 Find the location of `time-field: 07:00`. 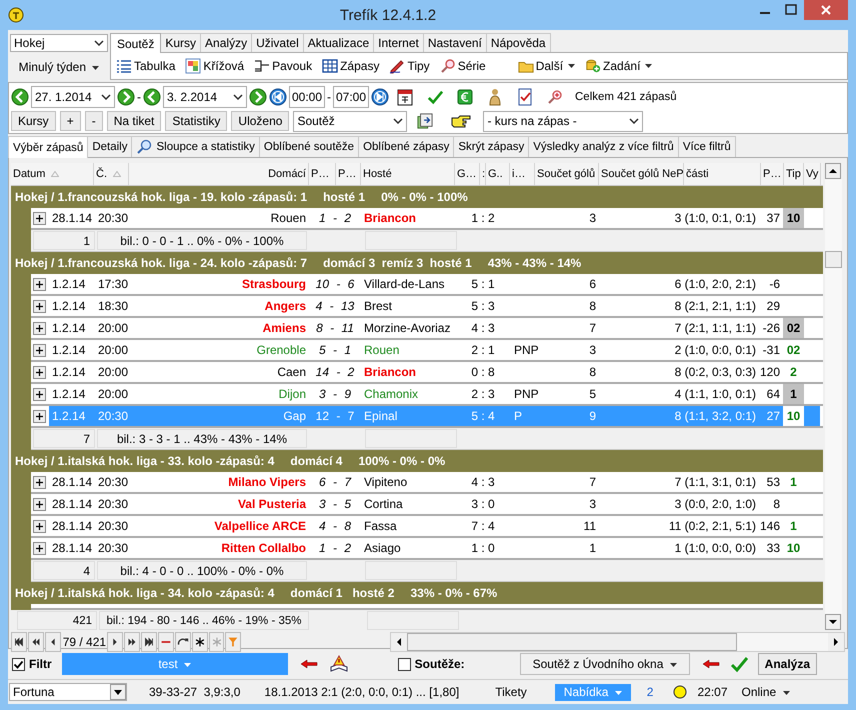

time-field: 07:00 is located at coordinates (351, 97).